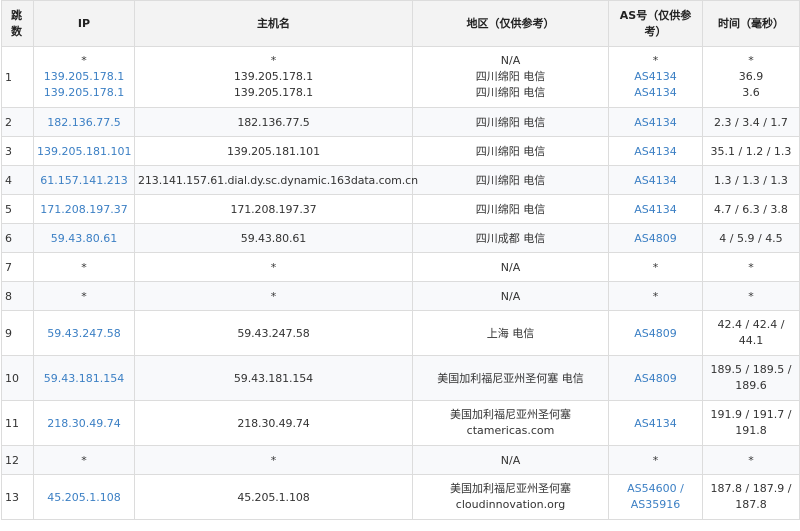 The width and height of the screenshot is (800, 531). What do you see at coordinates (273, 122) in the screenshot?
I see `host-cell: 182.136.77.5` at bounding box center [273, 122].